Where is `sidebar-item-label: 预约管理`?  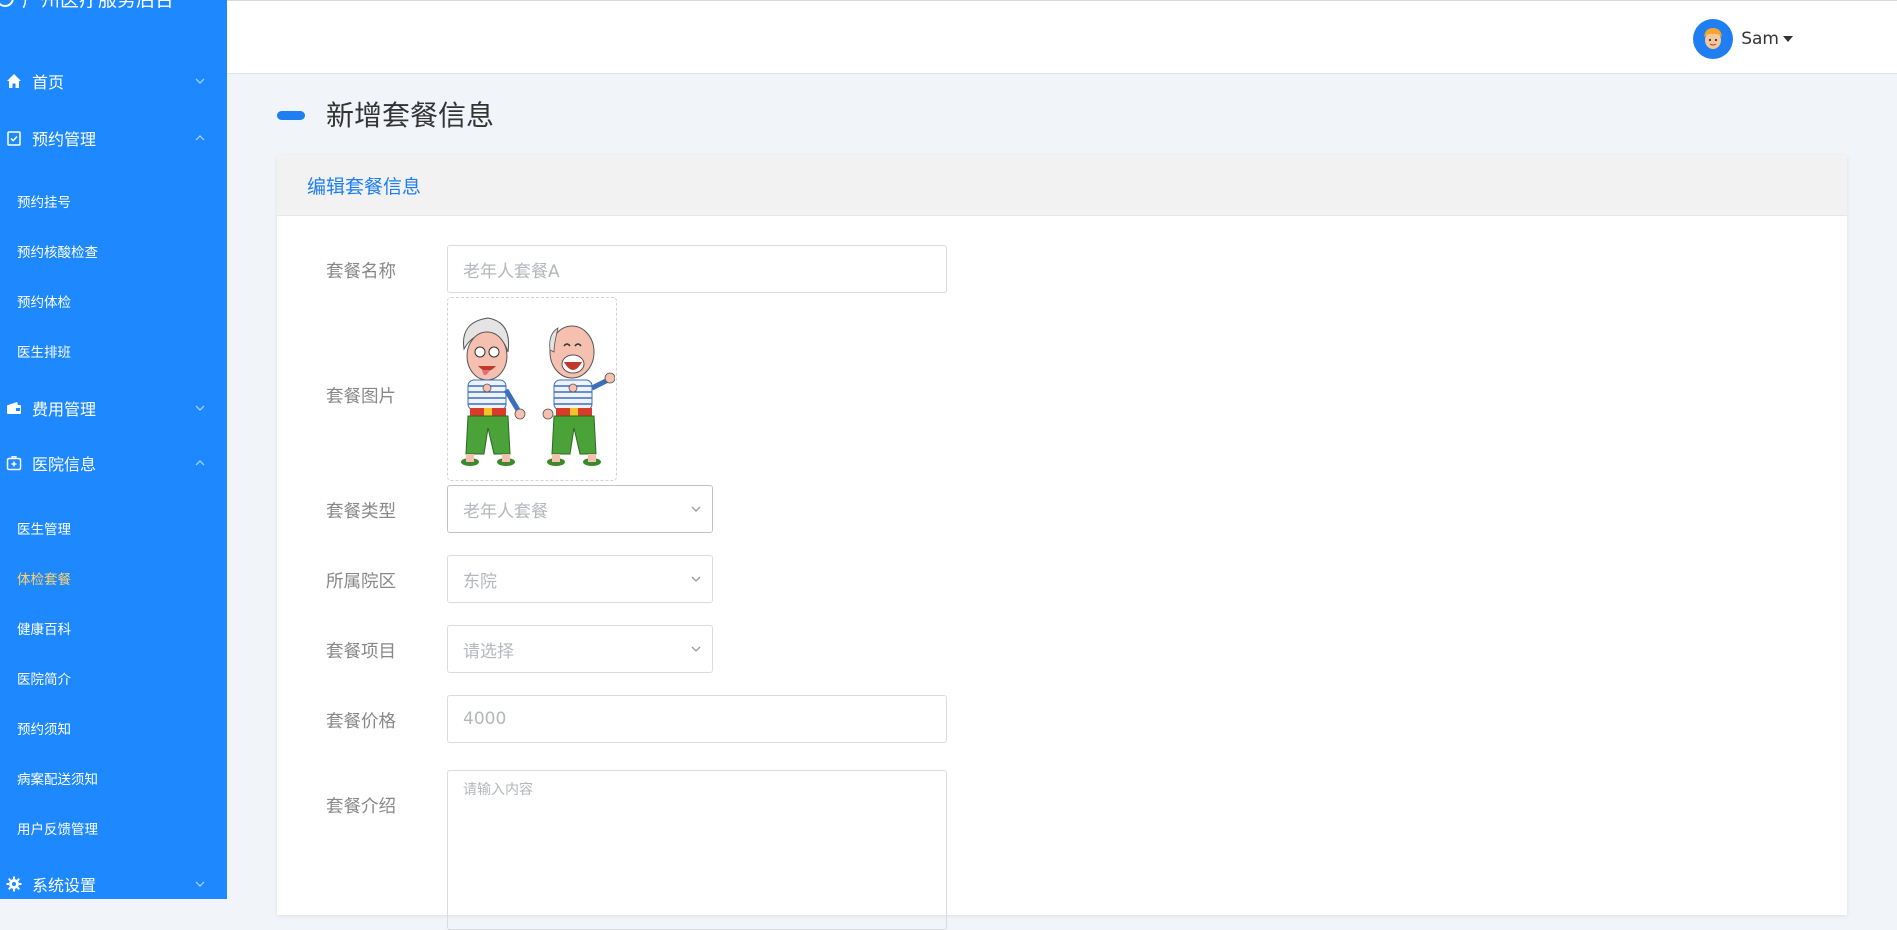
sidebar-item-label: 预约管理 is located at coordinates (64, 139).